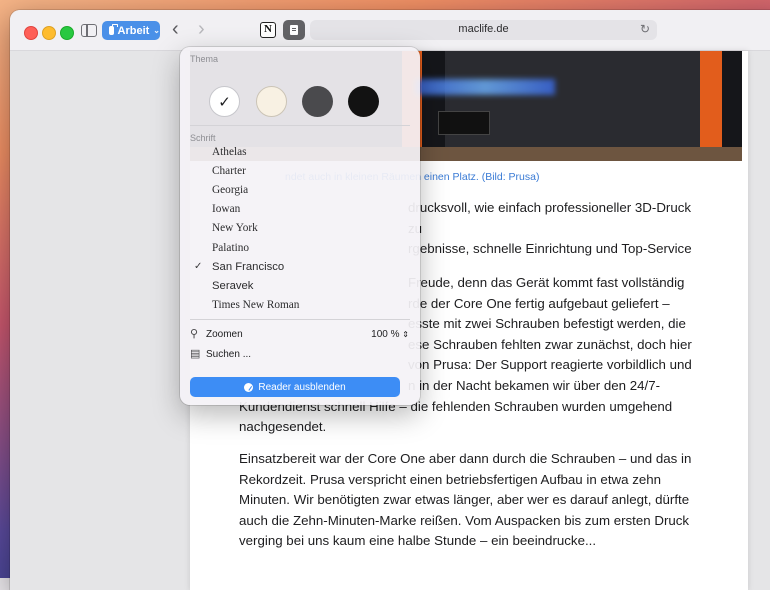  What do you see at coordinates (203, 138) in the screenshot?
I see `font-section-label: Schrift` at bounding box center [203, 138].